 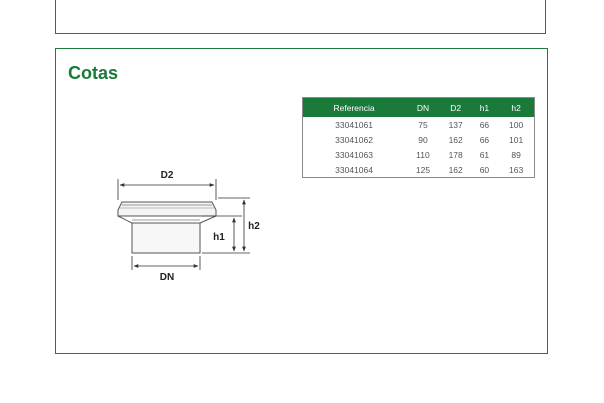 What do you see at coordinates (484, 169) in the screenshot?
I see `cell-h1: 60` at bounding box center [484, 169].